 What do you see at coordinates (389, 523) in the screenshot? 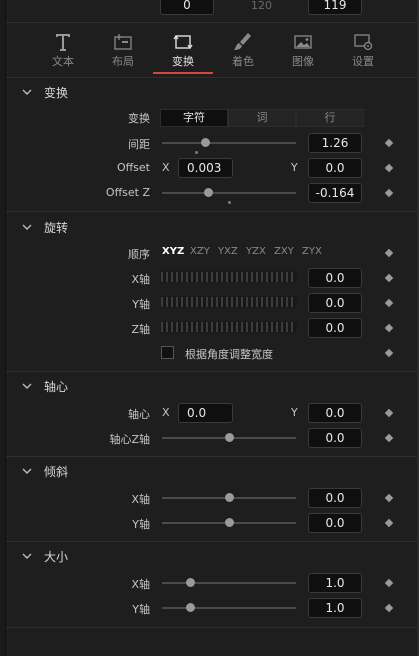
I see `skew-y-keyframe-diamond` at bounding box center [389, 523].